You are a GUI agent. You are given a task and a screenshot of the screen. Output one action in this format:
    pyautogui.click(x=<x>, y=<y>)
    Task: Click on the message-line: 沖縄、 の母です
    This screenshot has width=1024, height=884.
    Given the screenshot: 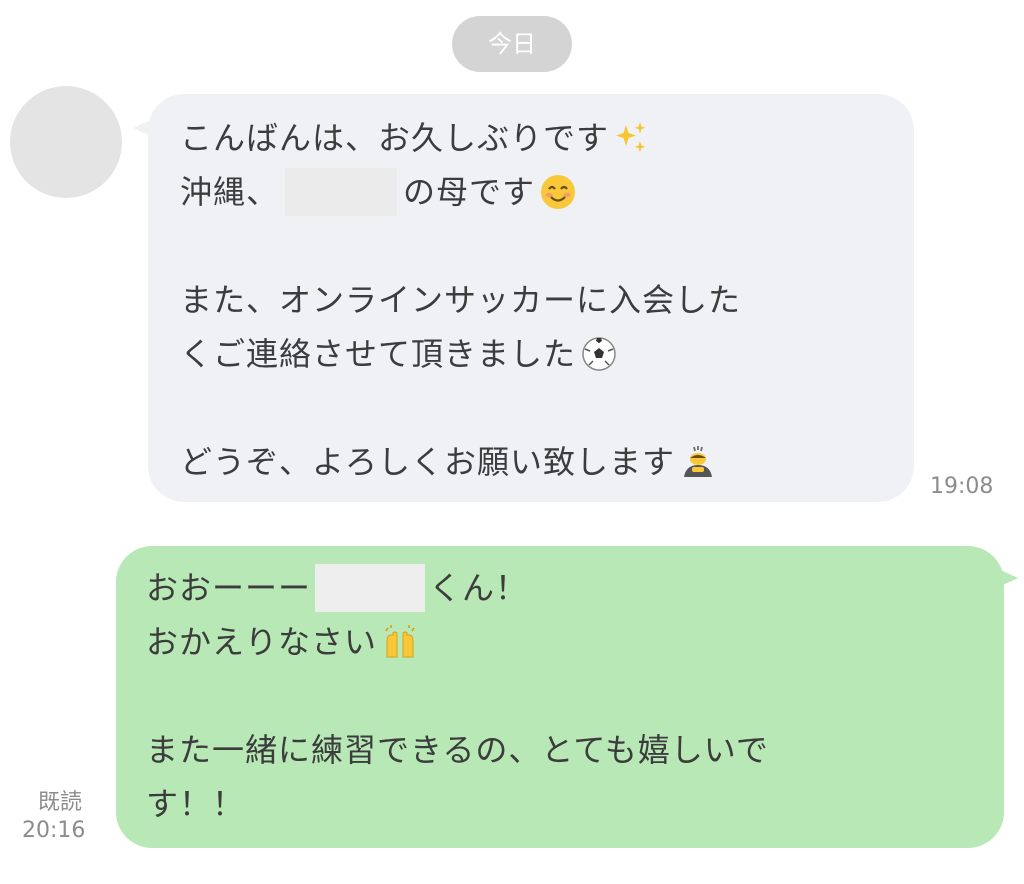 What is the action you would take?
    pyautogui.click(x=535, y=192)
    